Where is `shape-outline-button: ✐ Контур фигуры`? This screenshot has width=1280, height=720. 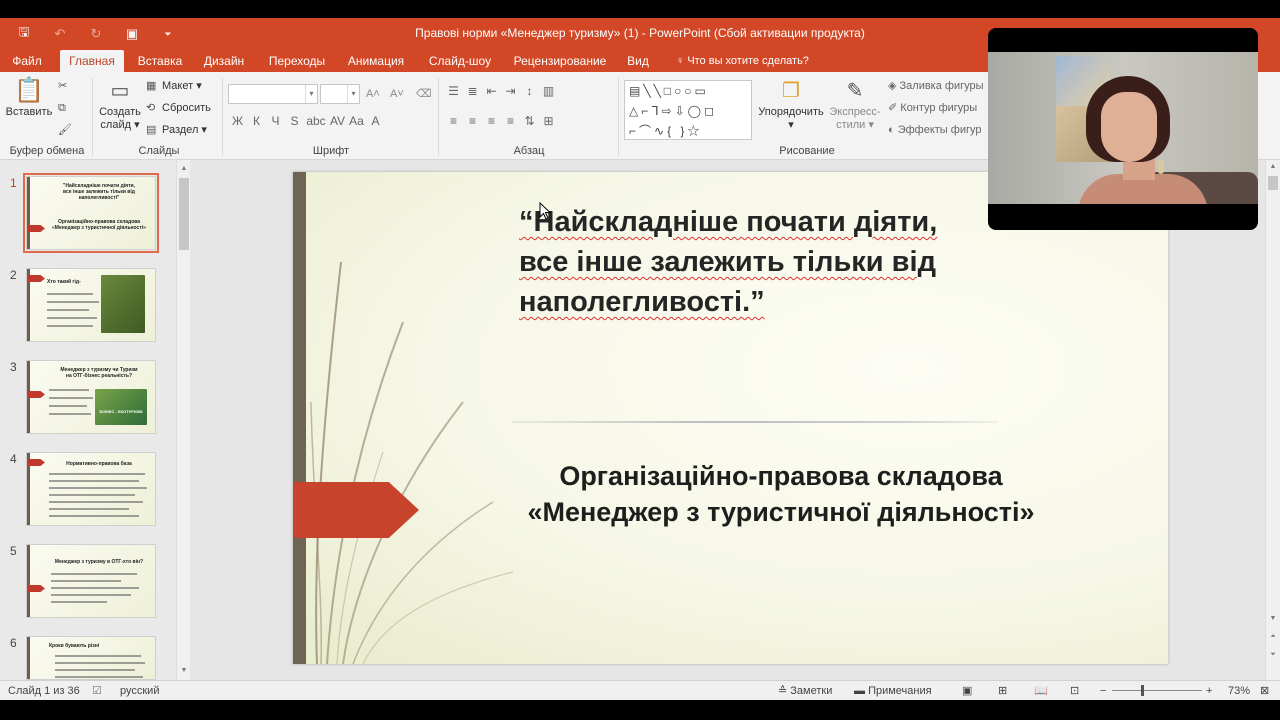 shape-outline-button: ✐ Контур фигуры is located at coordinates (932, 108).